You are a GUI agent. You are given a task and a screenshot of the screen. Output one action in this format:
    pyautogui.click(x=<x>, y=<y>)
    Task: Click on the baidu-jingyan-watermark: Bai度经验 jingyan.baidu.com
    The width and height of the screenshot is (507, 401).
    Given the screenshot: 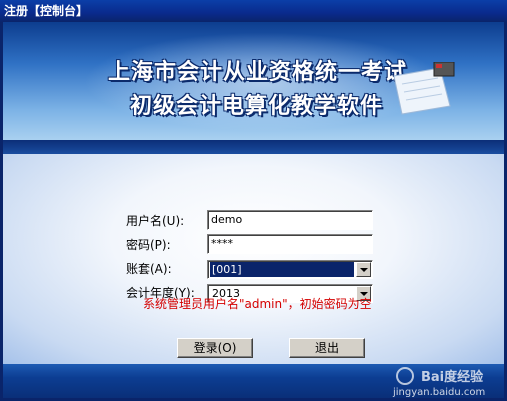 What is the action you would take?
    pyautogui.click(x=438, y=382)
    